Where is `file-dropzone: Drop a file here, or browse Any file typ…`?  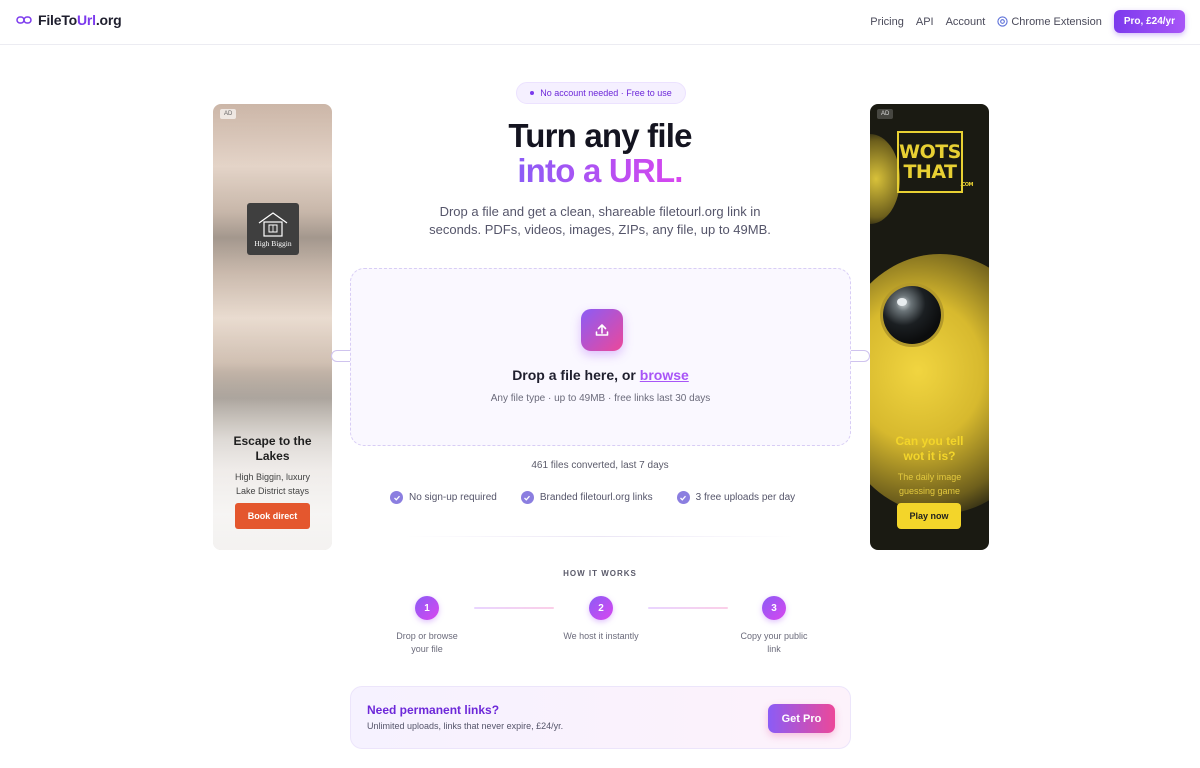
file-dropzone: Drop a file here, or browse Any file typ… is located at coordinates (600, 357).